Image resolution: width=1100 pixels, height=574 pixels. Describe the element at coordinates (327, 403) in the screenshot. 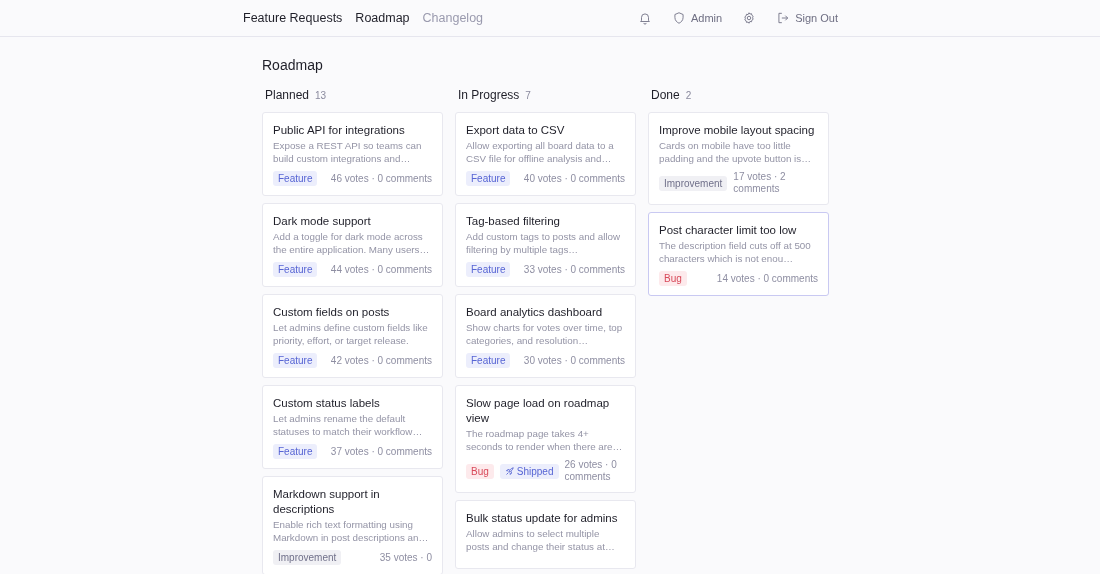

I see `card-title: Custom status labels` at that location.